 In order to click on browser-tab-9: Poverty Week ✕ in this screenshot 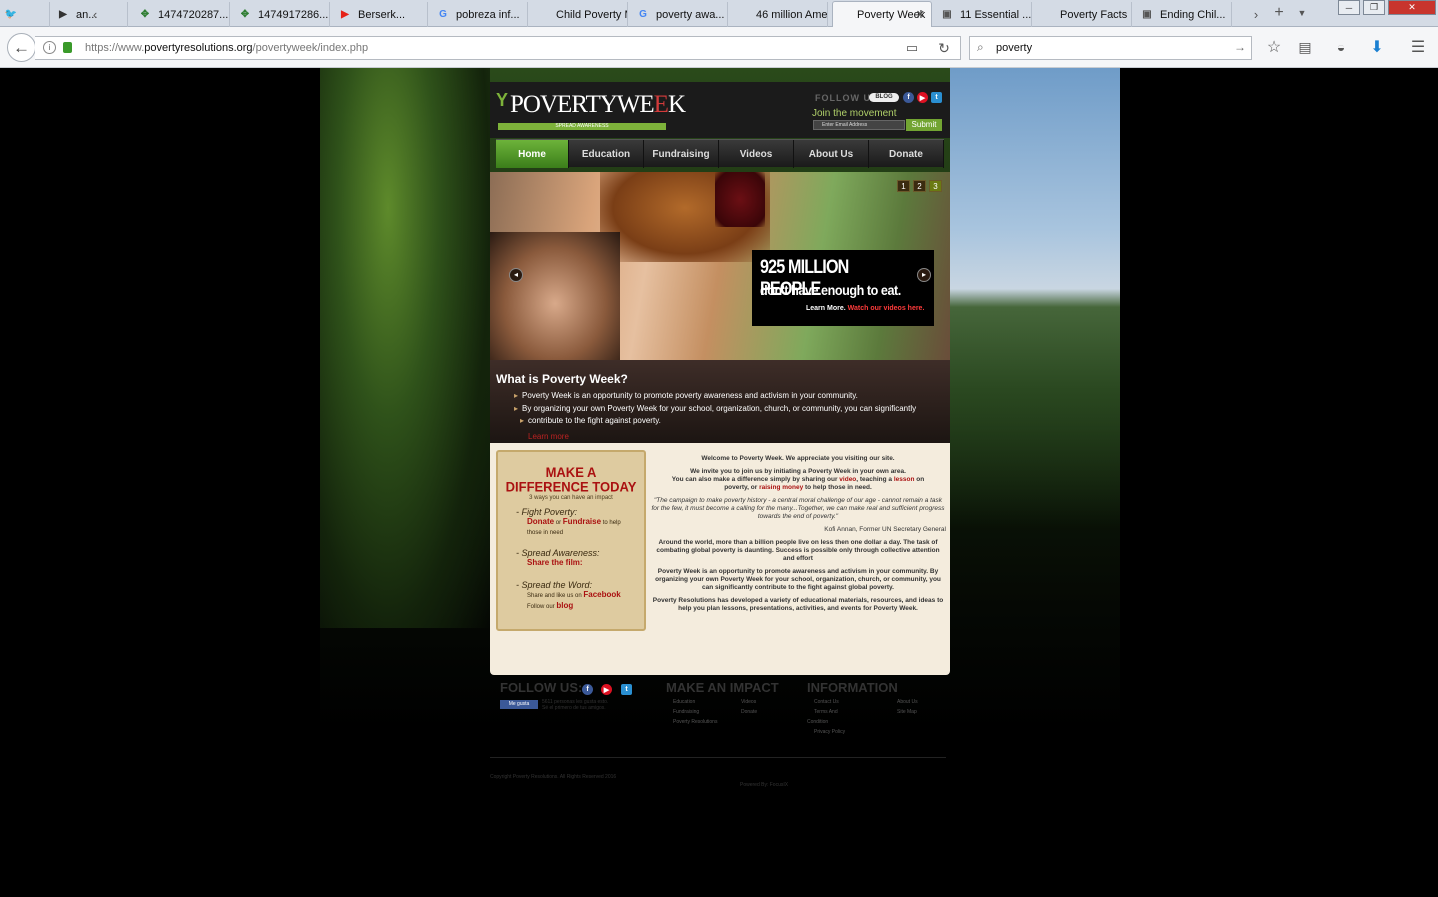, I will do `click(882, 14)`.